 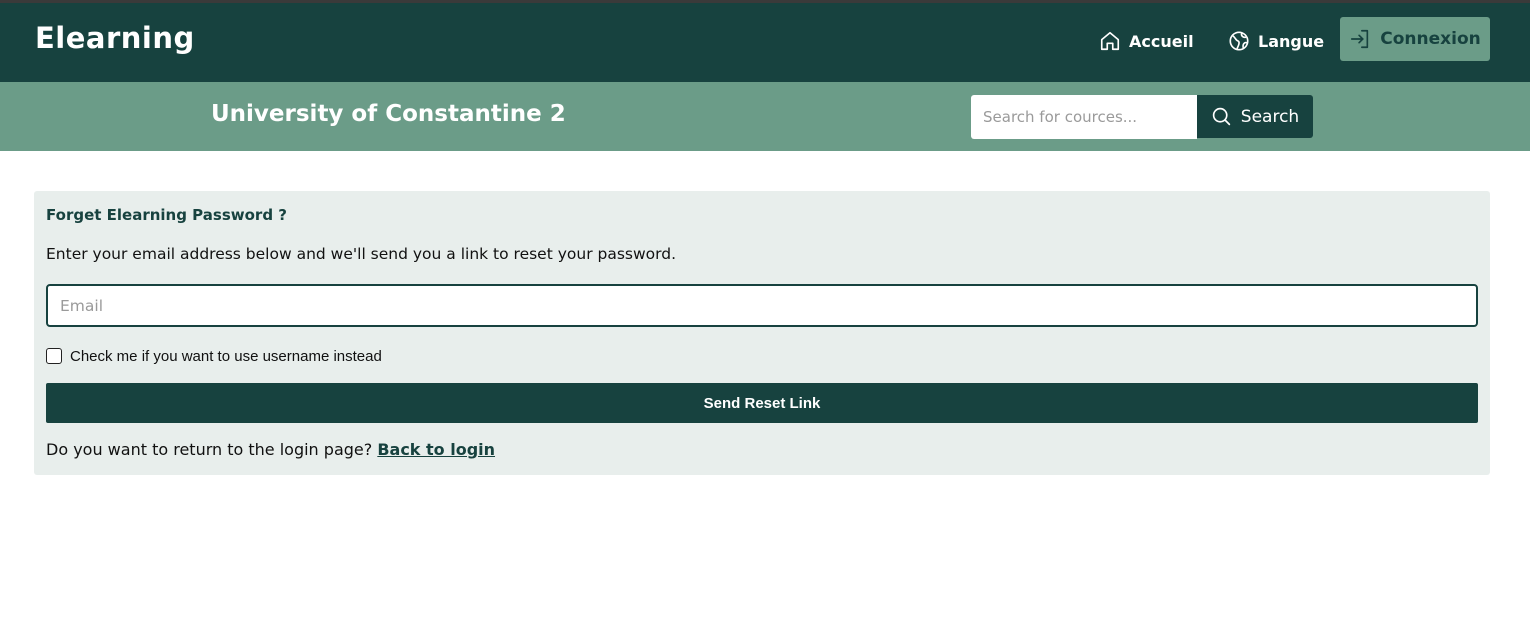 I want to click on nav-home-link: Accueil, so click(x=1146, y=41).